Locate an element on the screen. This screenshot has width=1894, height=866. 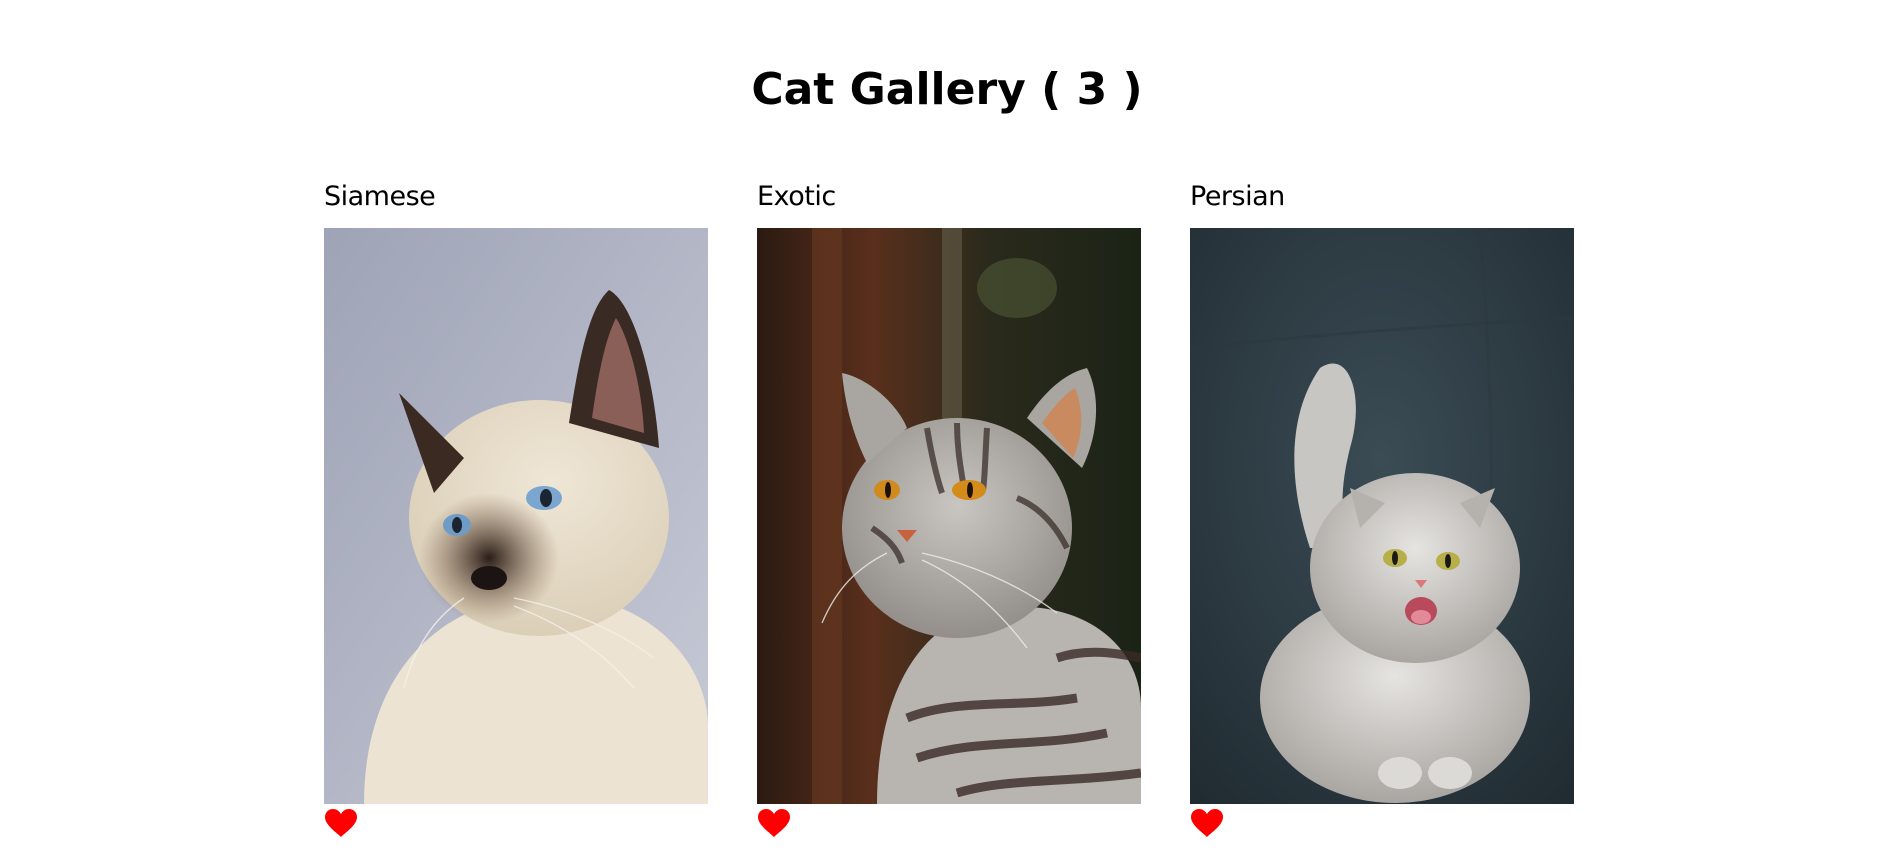
cat-photo-persian is located at coordinates (1382, 516).